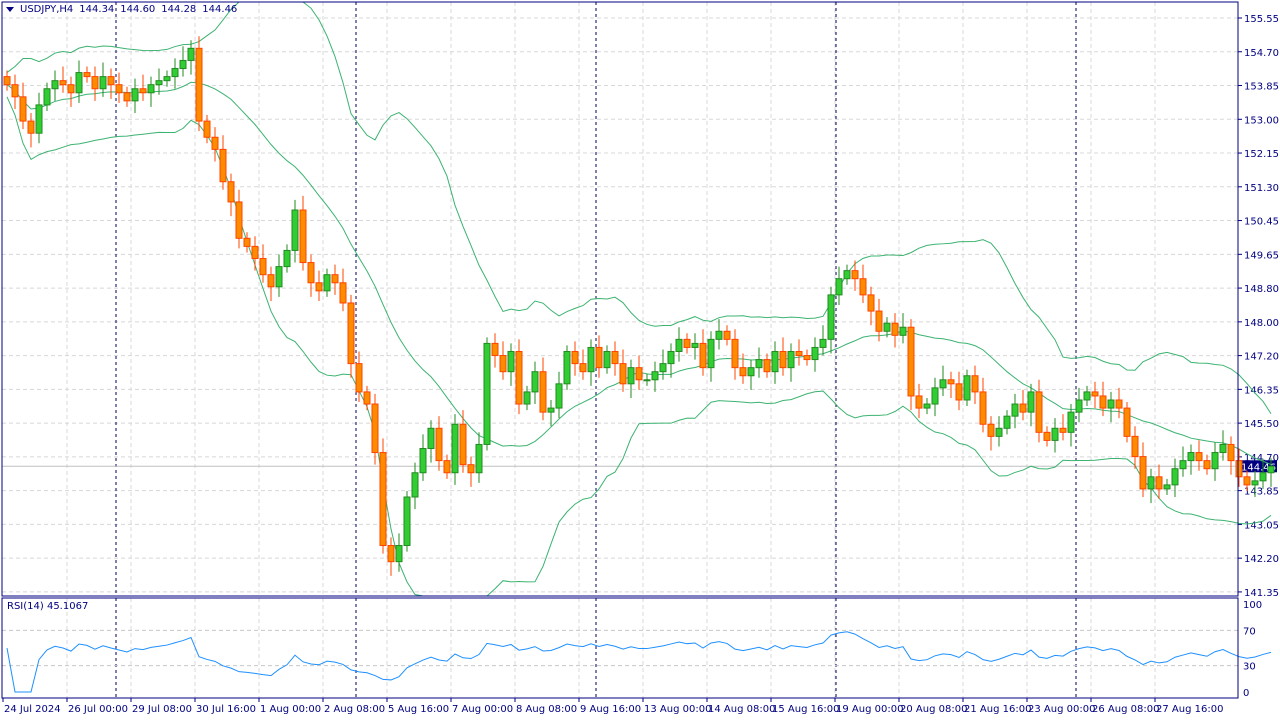 This screenshot has width=1280, height=720. What do you see at coordinates (10, 9) in the screenshot?
I see `triangle-down-icon` at bounding box center [10, 9].